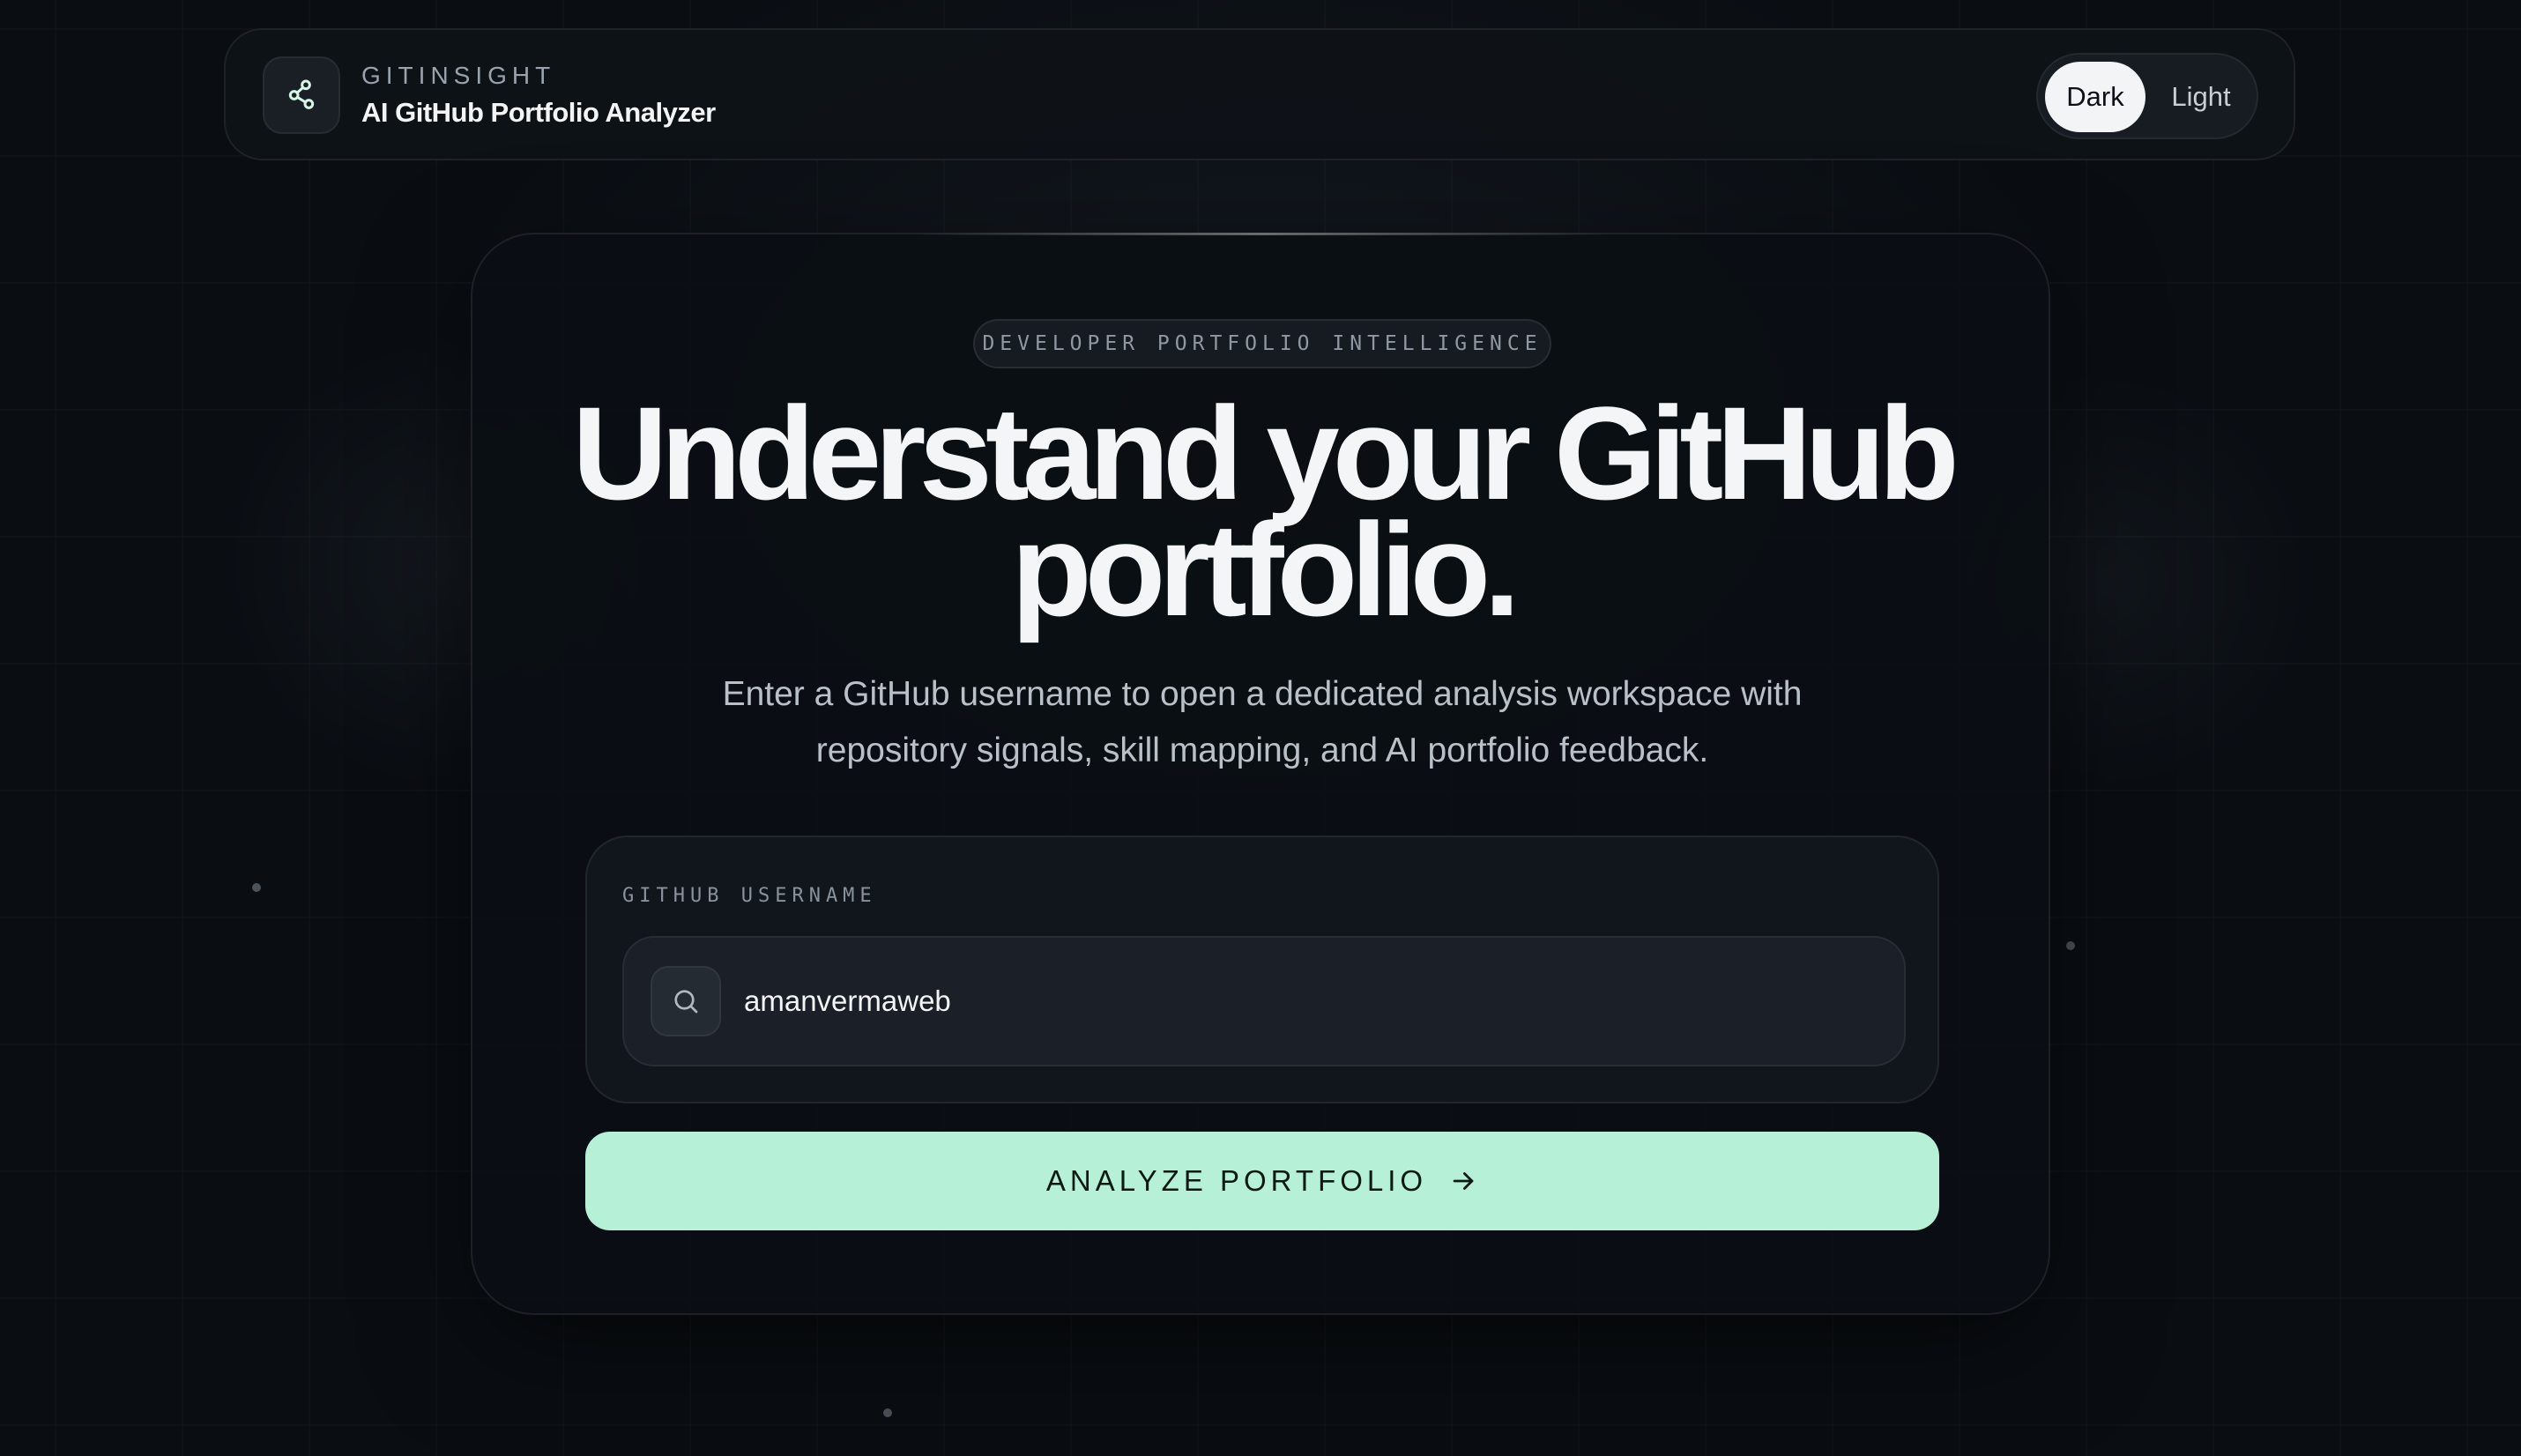 This screenshot has width=2521, height=1456. I want to click on arrow-right-icon, so click(1463, 1181).